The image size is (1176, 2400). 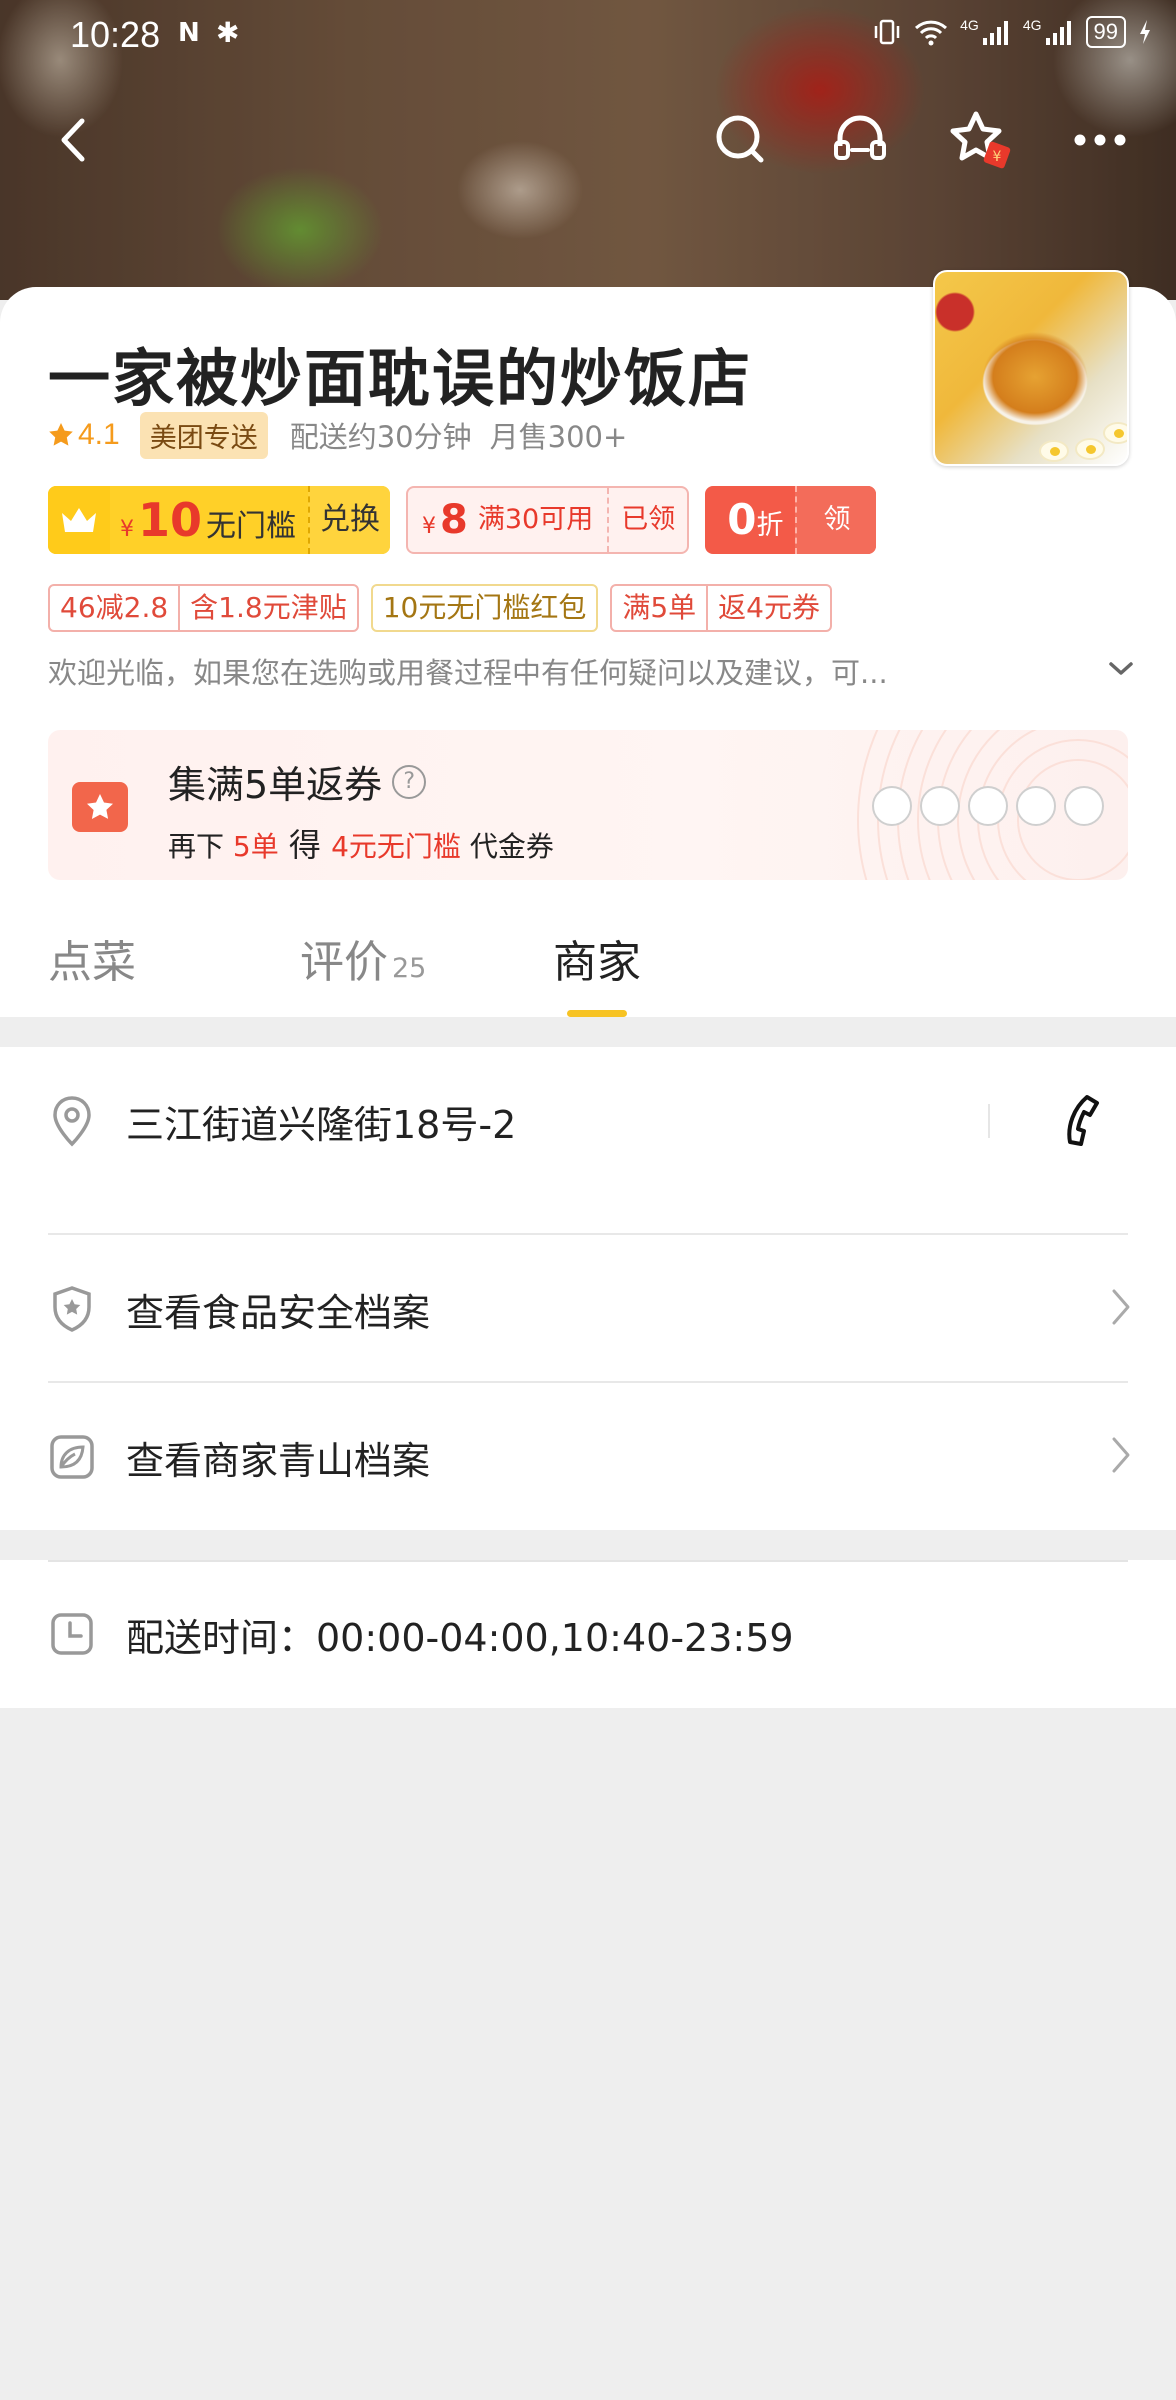 What do you see at coordinates (597, 1013) in the screenshot?
I see `active-tab-indicator` at bounding box center [597, 1013].